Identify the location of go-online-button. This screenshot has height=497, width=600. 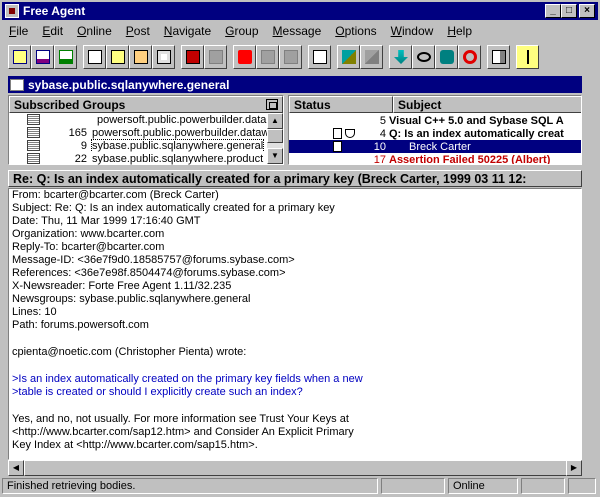
(244, 57).